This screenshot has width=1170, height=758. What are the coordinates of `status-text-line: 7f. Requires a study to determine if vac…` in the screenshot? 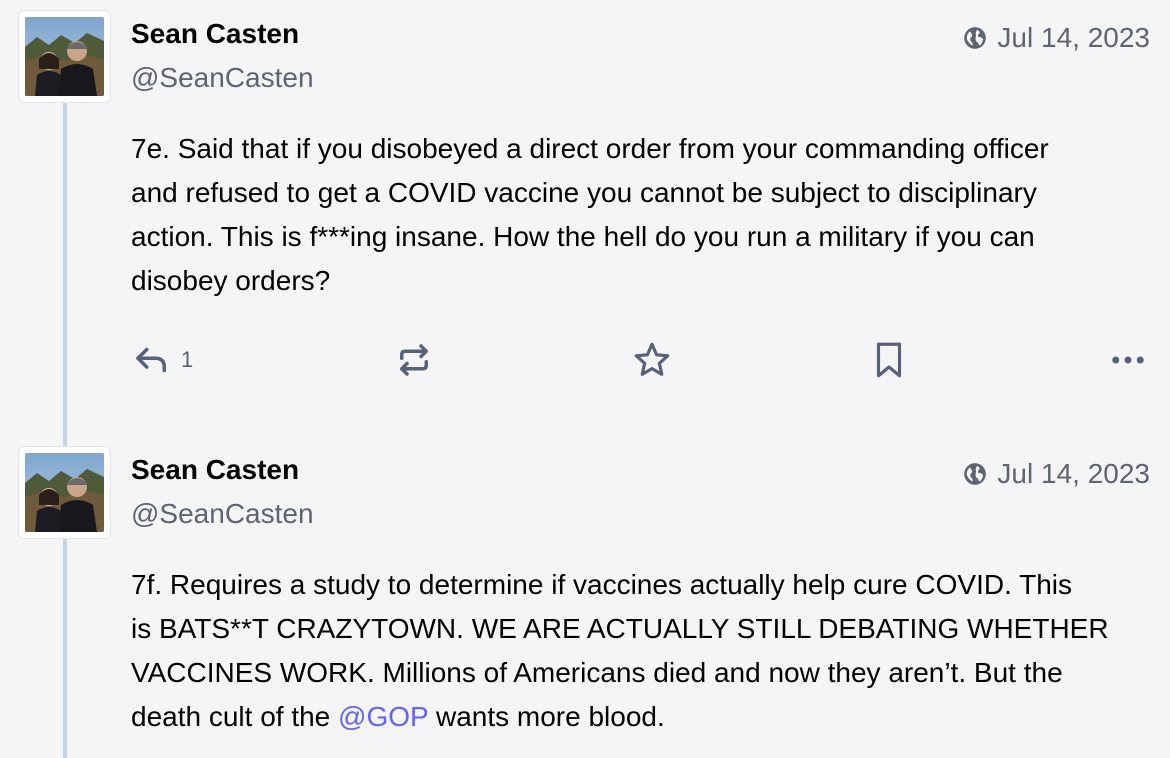 It's located at (602, 584).